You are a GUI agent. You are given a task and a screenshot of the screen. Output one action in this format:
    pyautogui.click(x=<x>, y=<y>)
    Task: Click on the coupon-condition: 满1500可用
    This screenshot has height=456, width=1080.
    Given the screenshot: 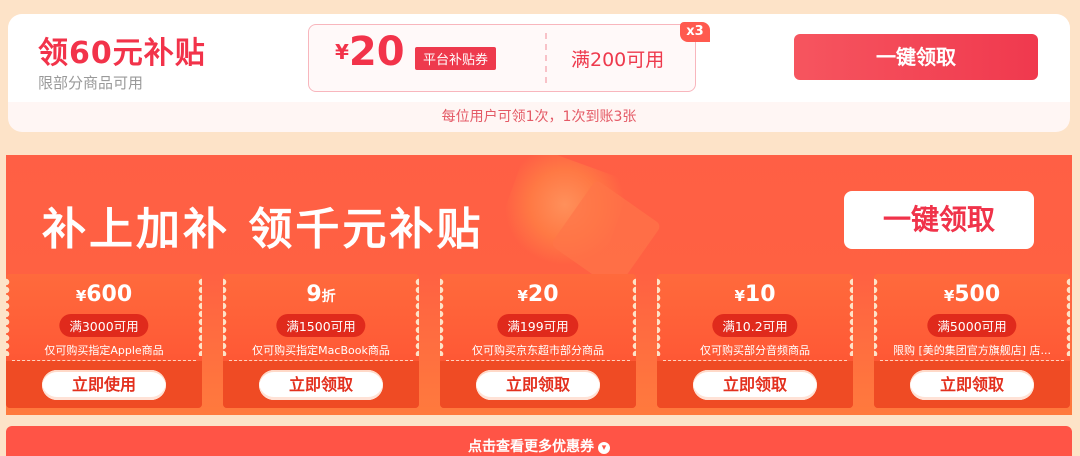 What is the action you would take?
    pyautogui.click(x=321, y=325)
    